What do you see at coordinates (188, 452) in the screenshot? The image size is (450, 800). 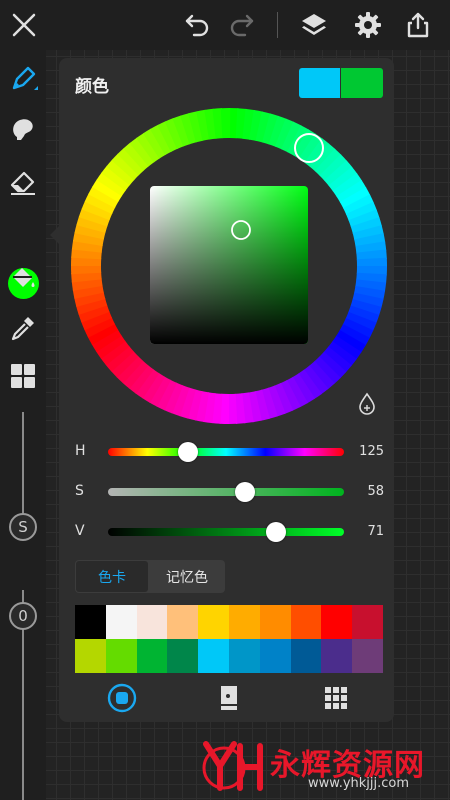 I see `hue-slider-thumb` at bounding box center [188, 452].